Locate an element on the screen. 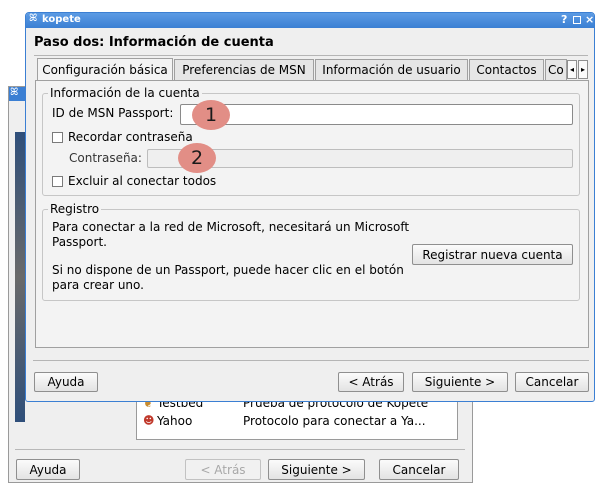  dialog-titlebar is located at coordinates (310, 20).